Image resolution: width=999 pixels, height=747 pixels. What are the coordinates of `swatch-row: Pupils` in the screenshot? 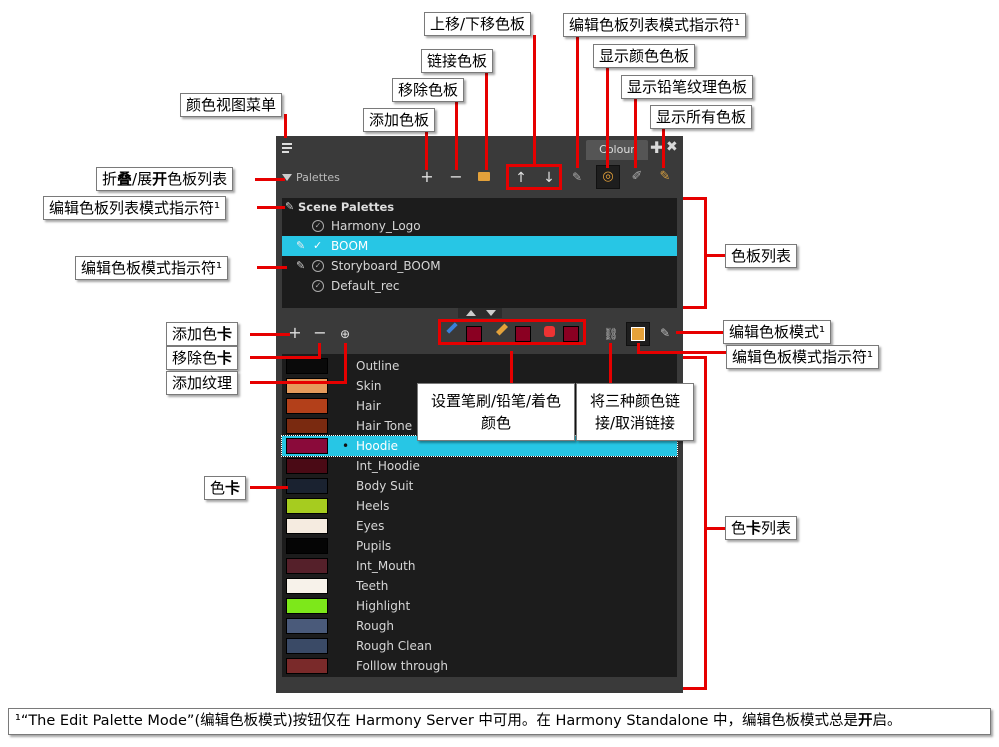 It's located at (479, 546).